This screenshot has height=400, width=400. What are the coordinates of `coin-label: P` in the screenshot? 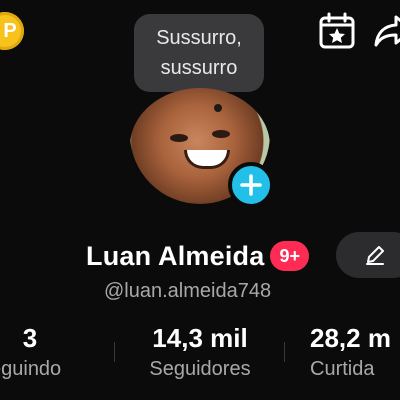 It's located at (10, 30).